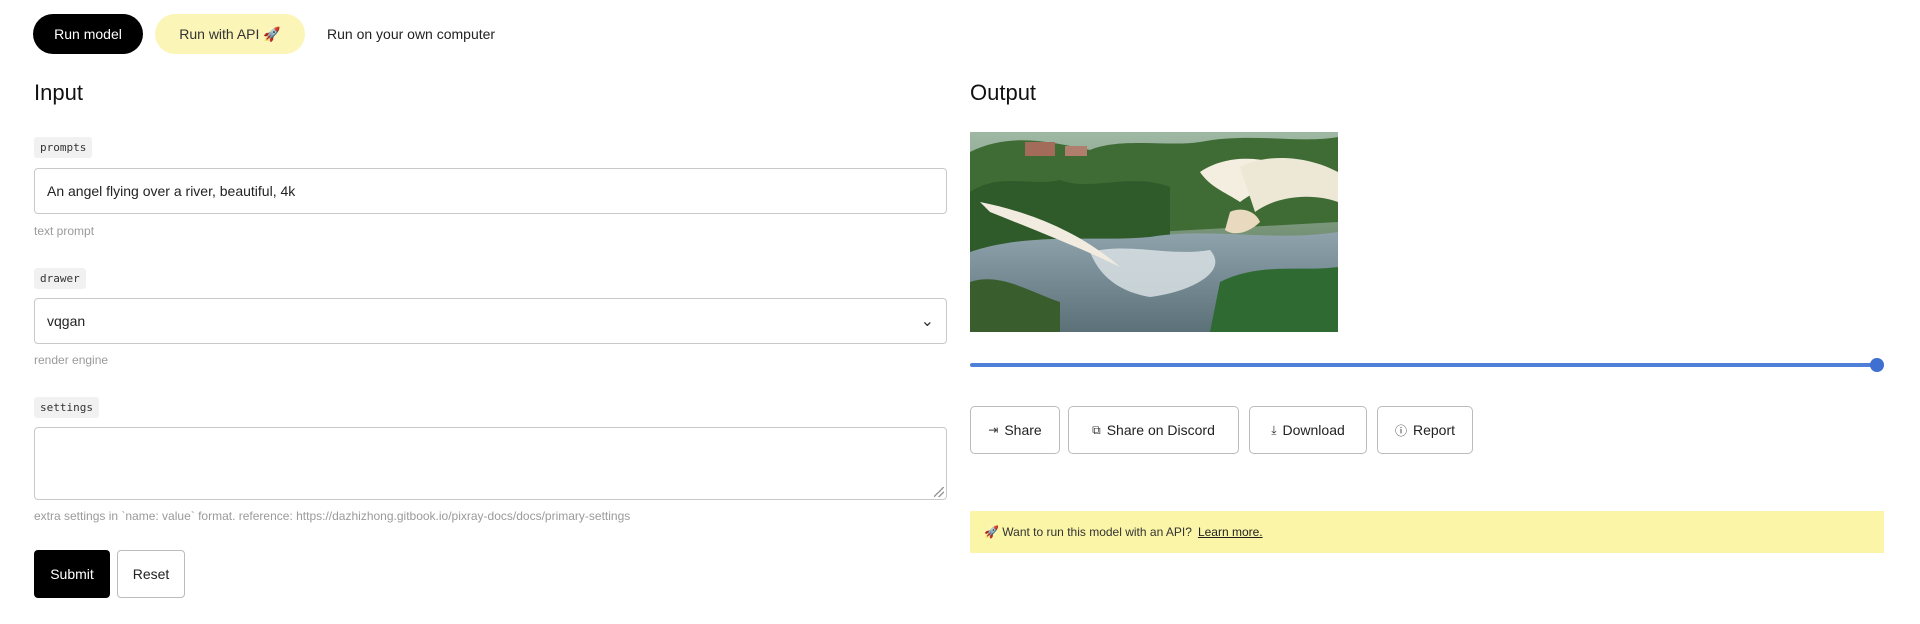 The image size is (1920, 624). What do you see at coordinates (71, 360) in the screenshot?
I see `drawer-hint: render engine` at bounding box center [71, 360].